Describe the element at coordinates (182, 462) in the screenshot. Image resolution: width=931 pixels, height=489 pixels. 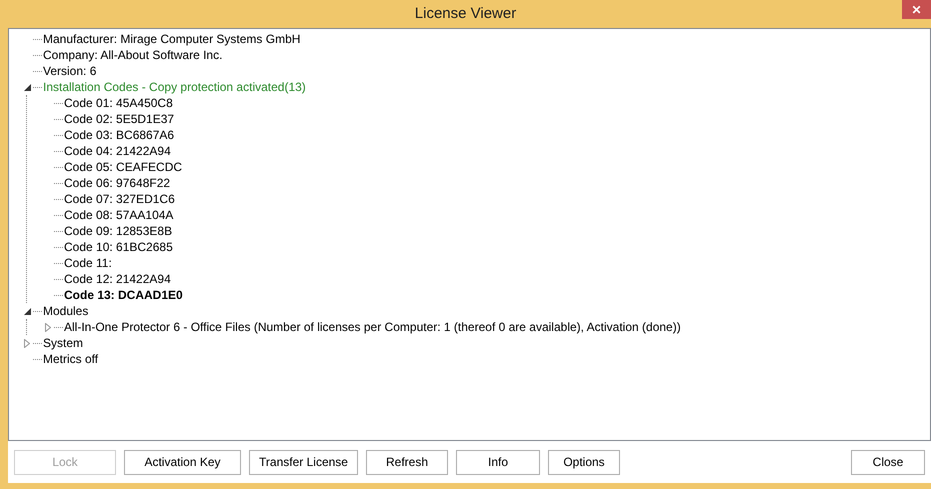
I see `dialog-button: Activation Key` at that location.